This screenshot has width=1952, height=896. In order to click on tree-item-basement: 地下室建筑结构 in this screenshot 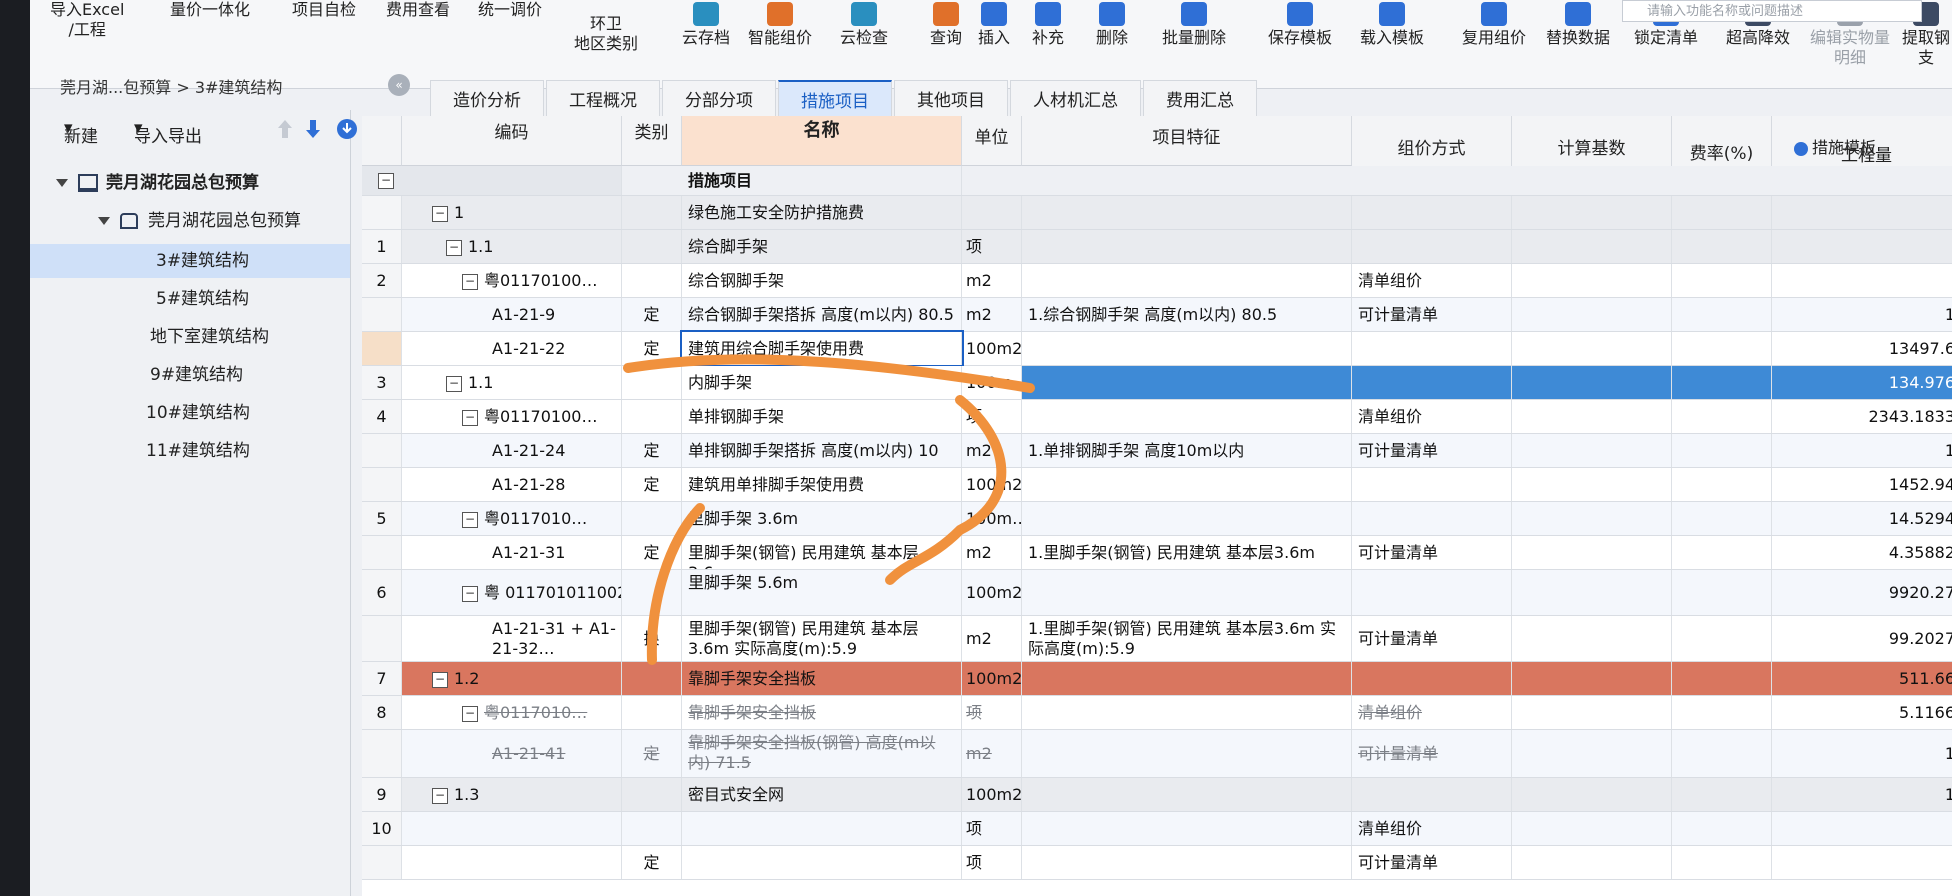, I will do `click(209, 337)`.